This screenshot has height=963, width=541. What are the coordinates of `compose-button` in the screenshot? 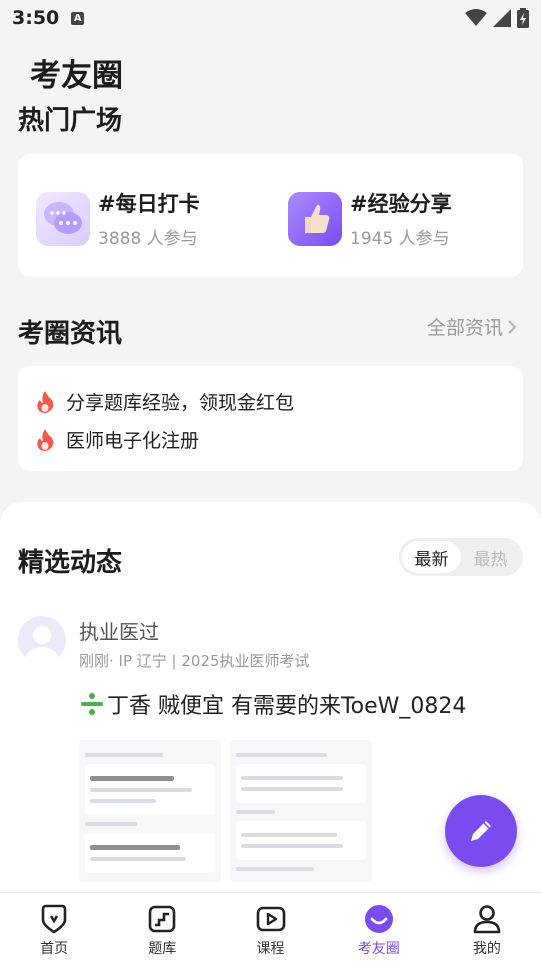 It's located at (481, 831).